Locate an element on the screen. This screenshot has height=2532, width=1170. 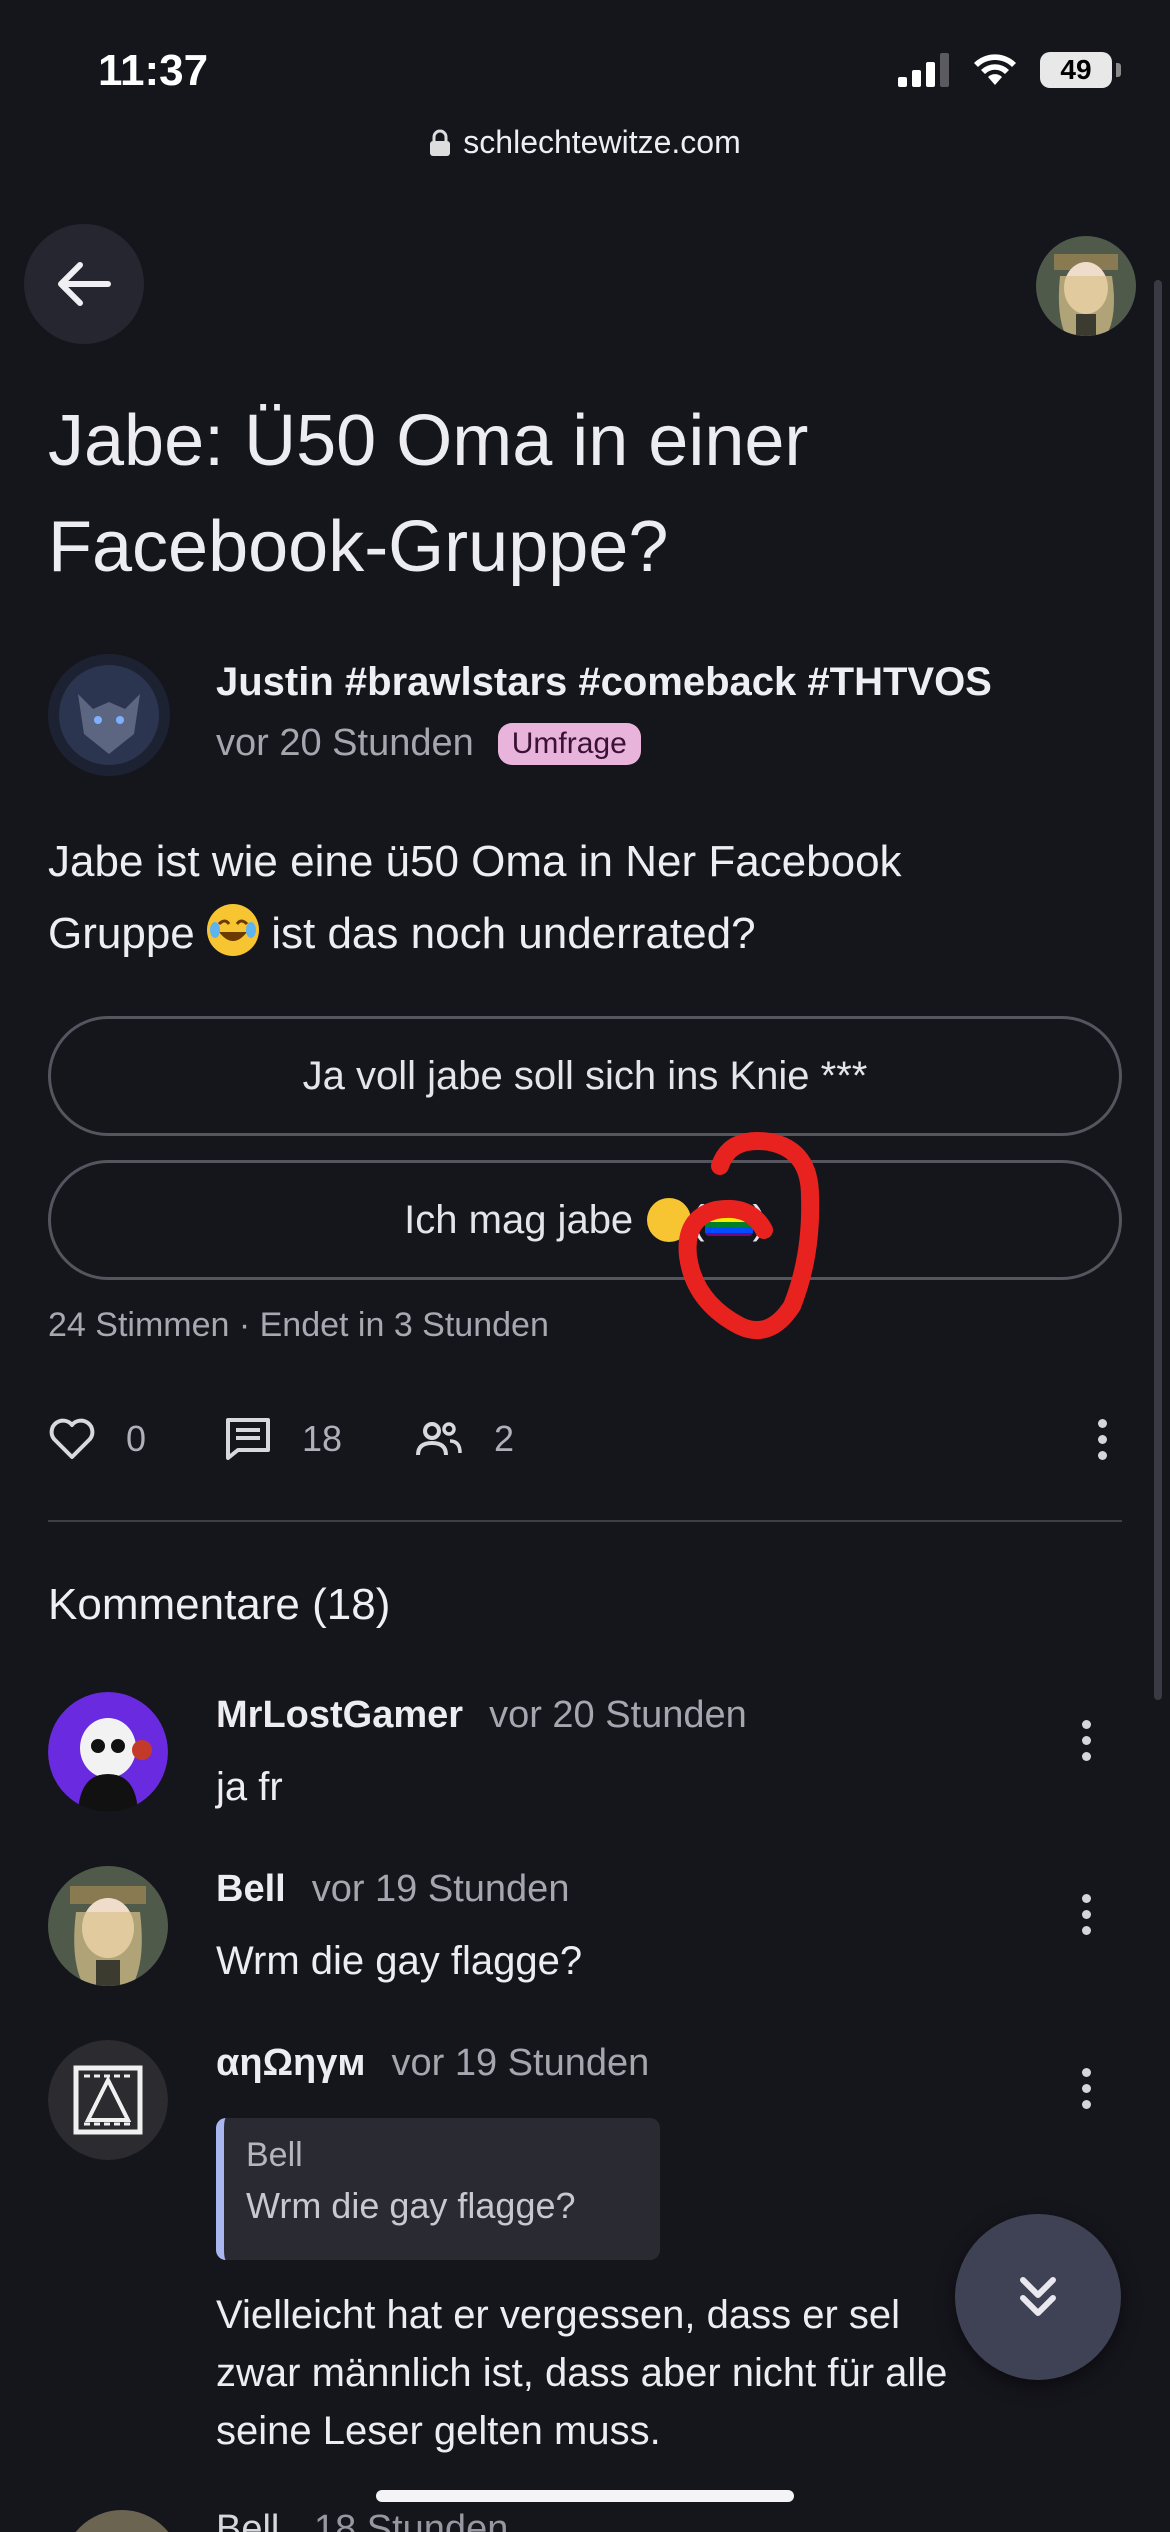
like-count: 0 is located at coordinates (136, 1438).